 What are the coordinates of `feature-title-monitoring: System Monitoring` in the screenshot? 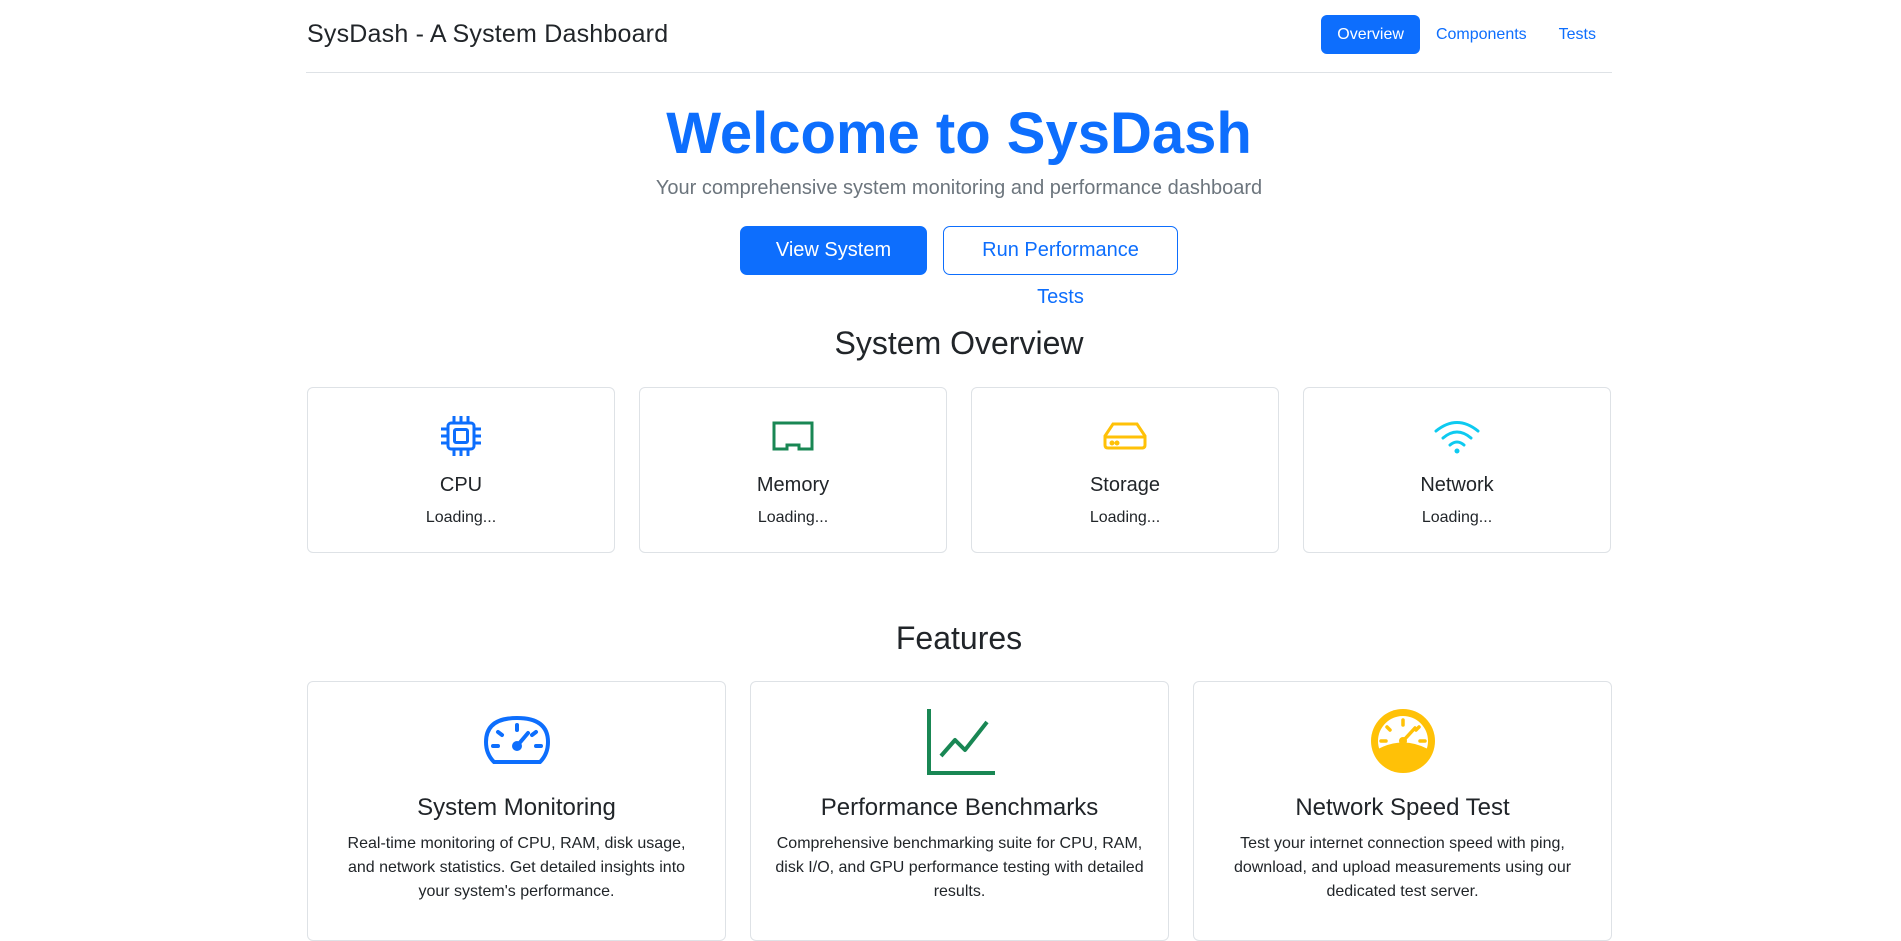 It's located at (516, 807).